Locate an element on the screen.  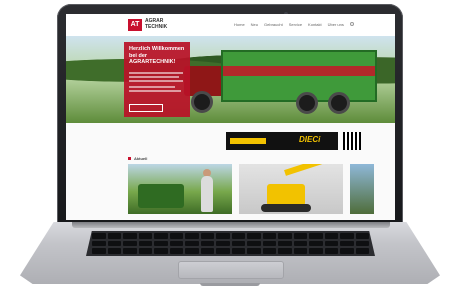
wagon-wheel-front is located at coordinates (307, 103).